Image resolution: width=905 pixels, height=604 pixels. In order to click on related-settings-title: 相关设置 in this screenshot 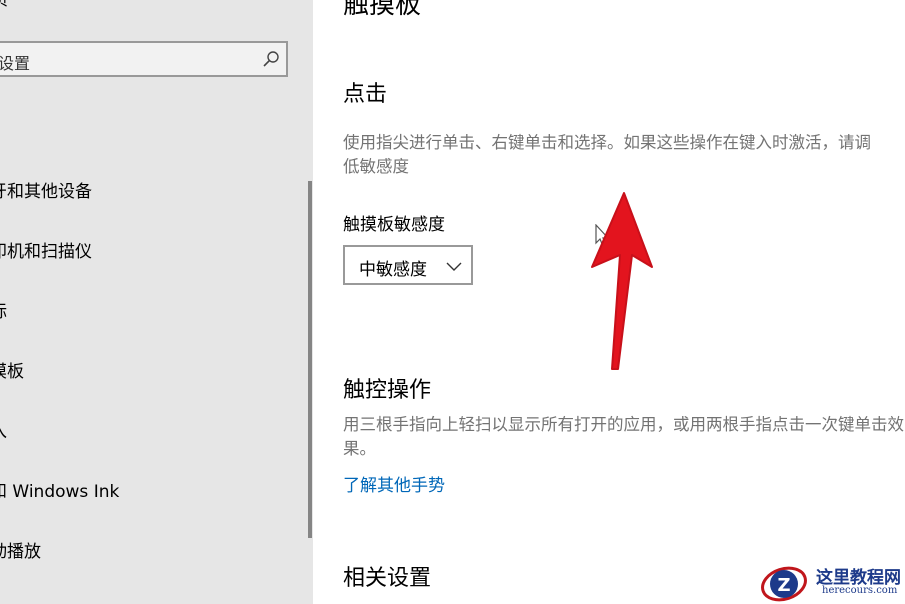, I will do `click(387, 578)`.